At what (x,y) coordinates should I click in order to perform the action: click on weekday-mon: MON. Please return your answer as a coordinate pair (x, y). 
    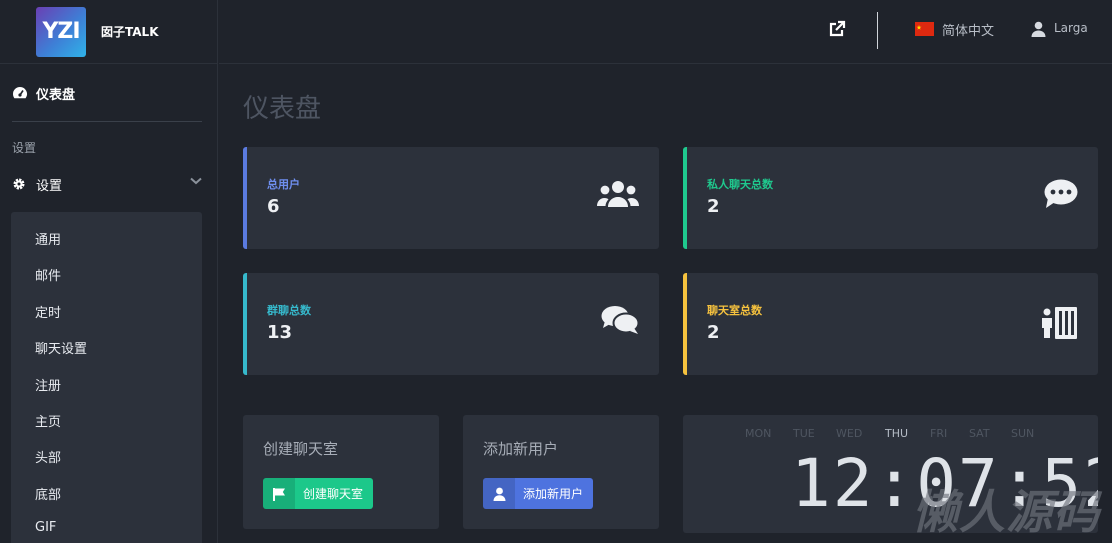
    Looking at the image, I should click on (758, 433).